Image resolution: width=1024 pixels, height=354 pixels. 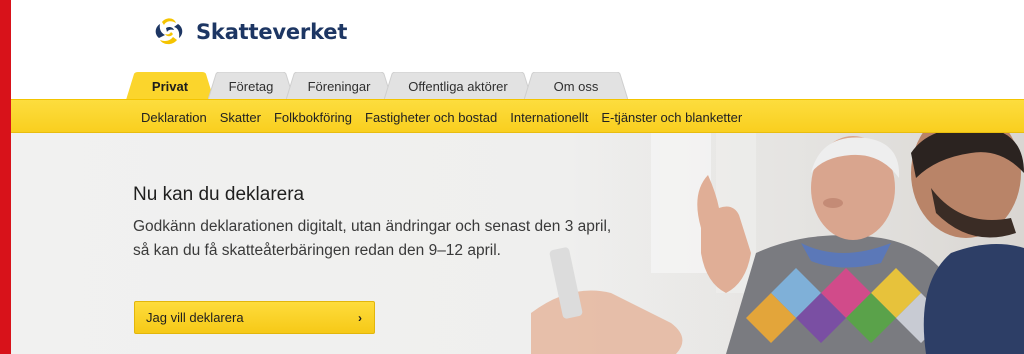 I want to click on tab-foreningar: Föreningar, so click(x=339, y=86).